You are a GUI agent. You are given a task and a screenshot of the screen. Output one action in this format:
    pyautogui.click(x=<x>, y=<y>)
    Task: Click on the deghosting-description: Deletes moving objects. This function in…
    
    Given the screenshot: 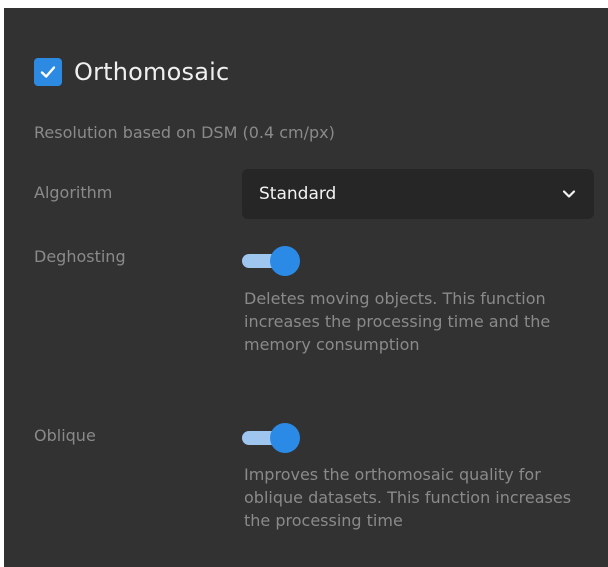 What is the action you would take?
    pyautogui.click(x=397, y=321)
    